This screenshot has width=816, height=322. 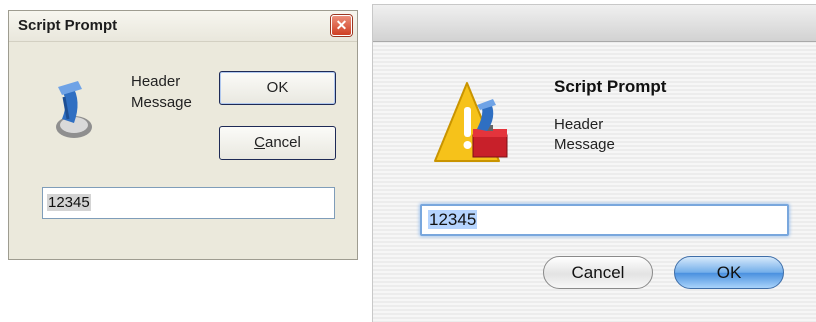 What do you see at coordinates (259, 142) in the screenshot?
I see `cancel-accelerator: C` at bounding box center [259, 142].